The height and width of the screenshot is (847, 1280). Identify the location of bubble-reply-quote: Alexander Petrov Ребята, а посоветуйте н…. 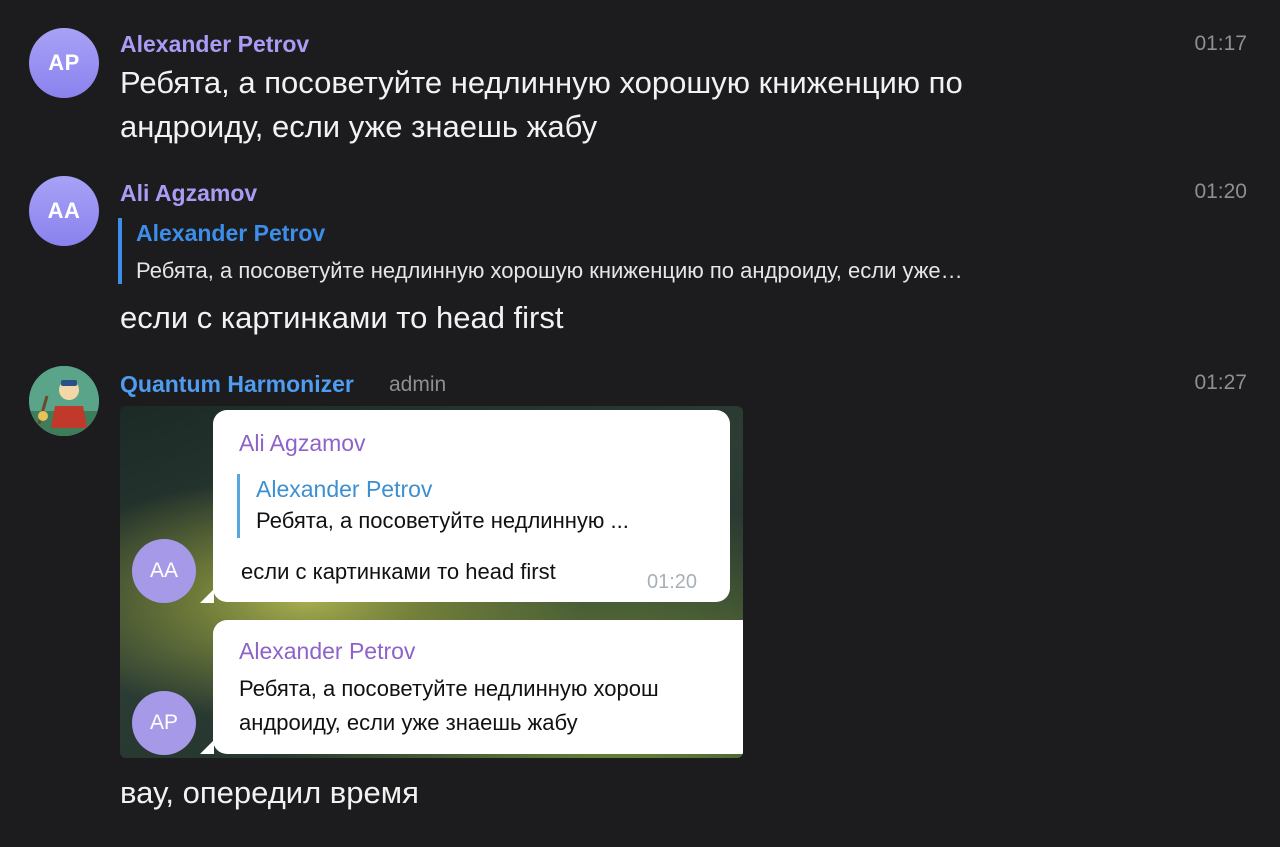
(433, 506).